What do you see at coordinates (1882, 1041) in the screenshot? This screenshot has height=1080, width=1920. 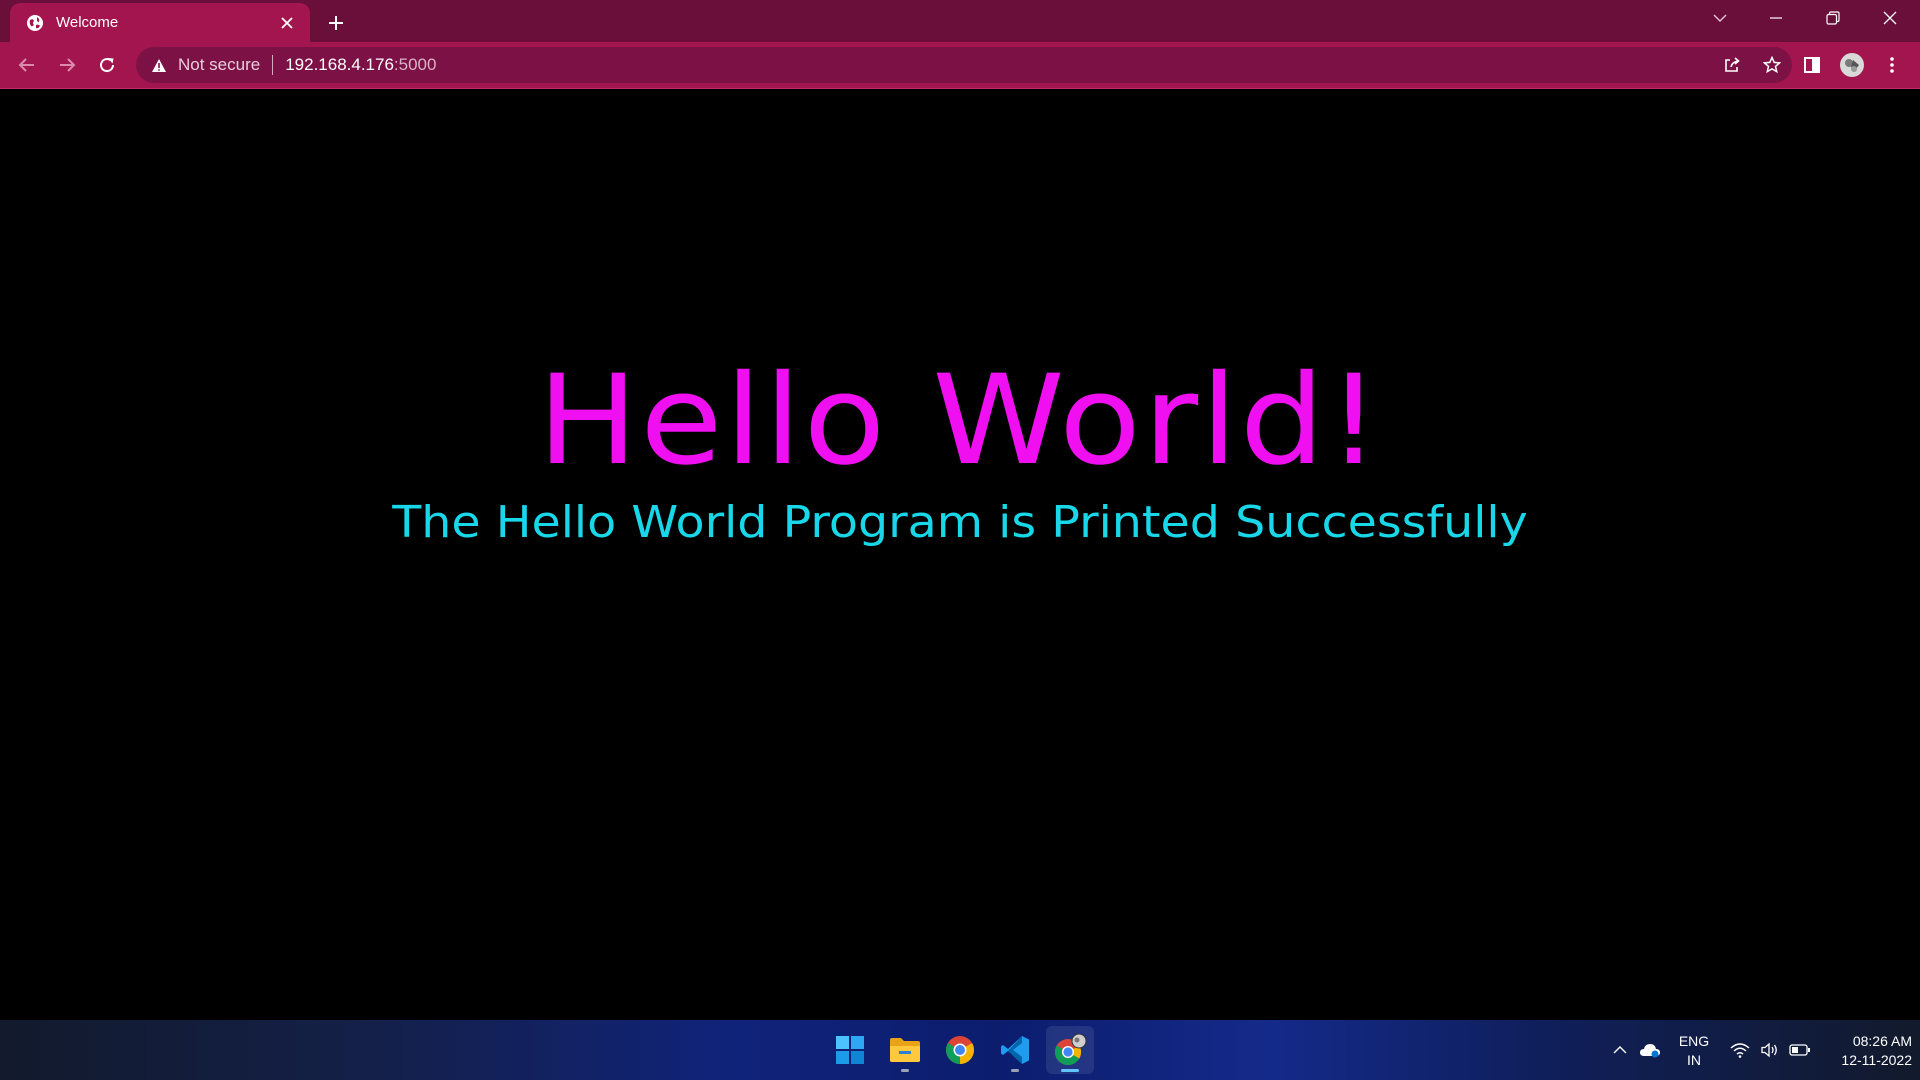 I see `clock-time: 08:26 AM` at bounding box center [1882, 1041].